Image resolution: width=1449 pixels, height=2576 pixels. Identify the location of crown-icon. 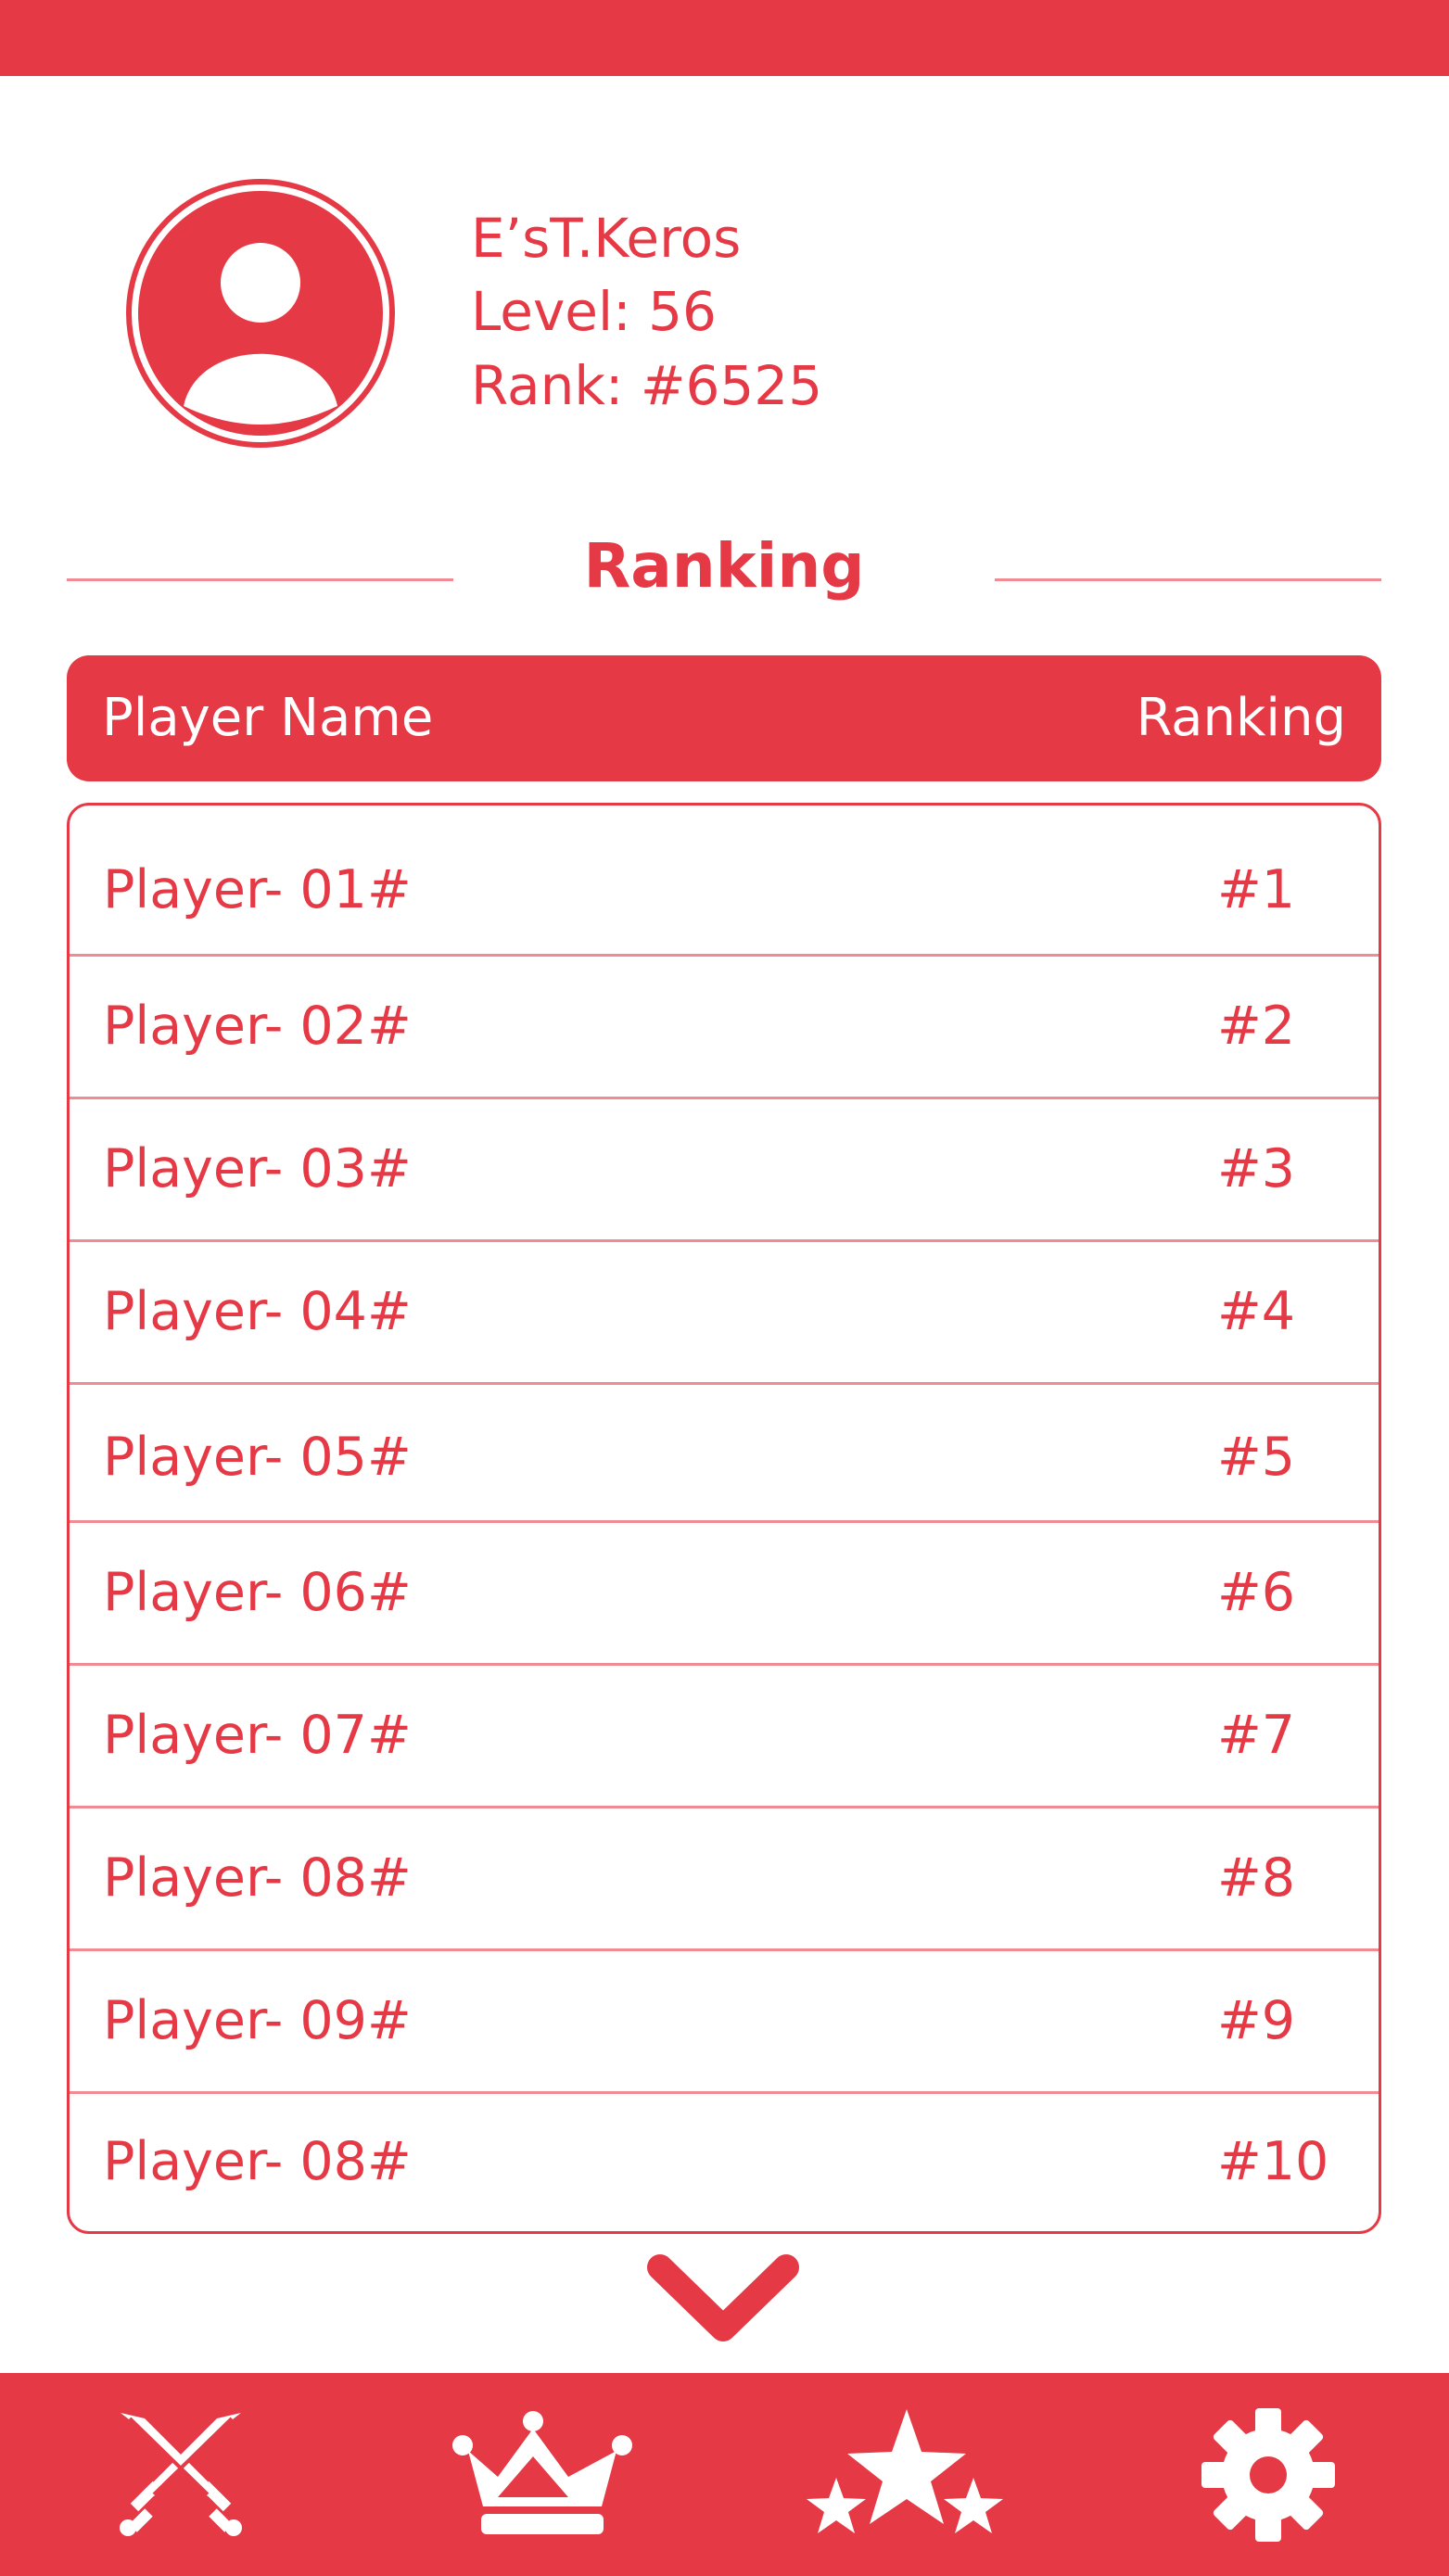
(542, 2475).